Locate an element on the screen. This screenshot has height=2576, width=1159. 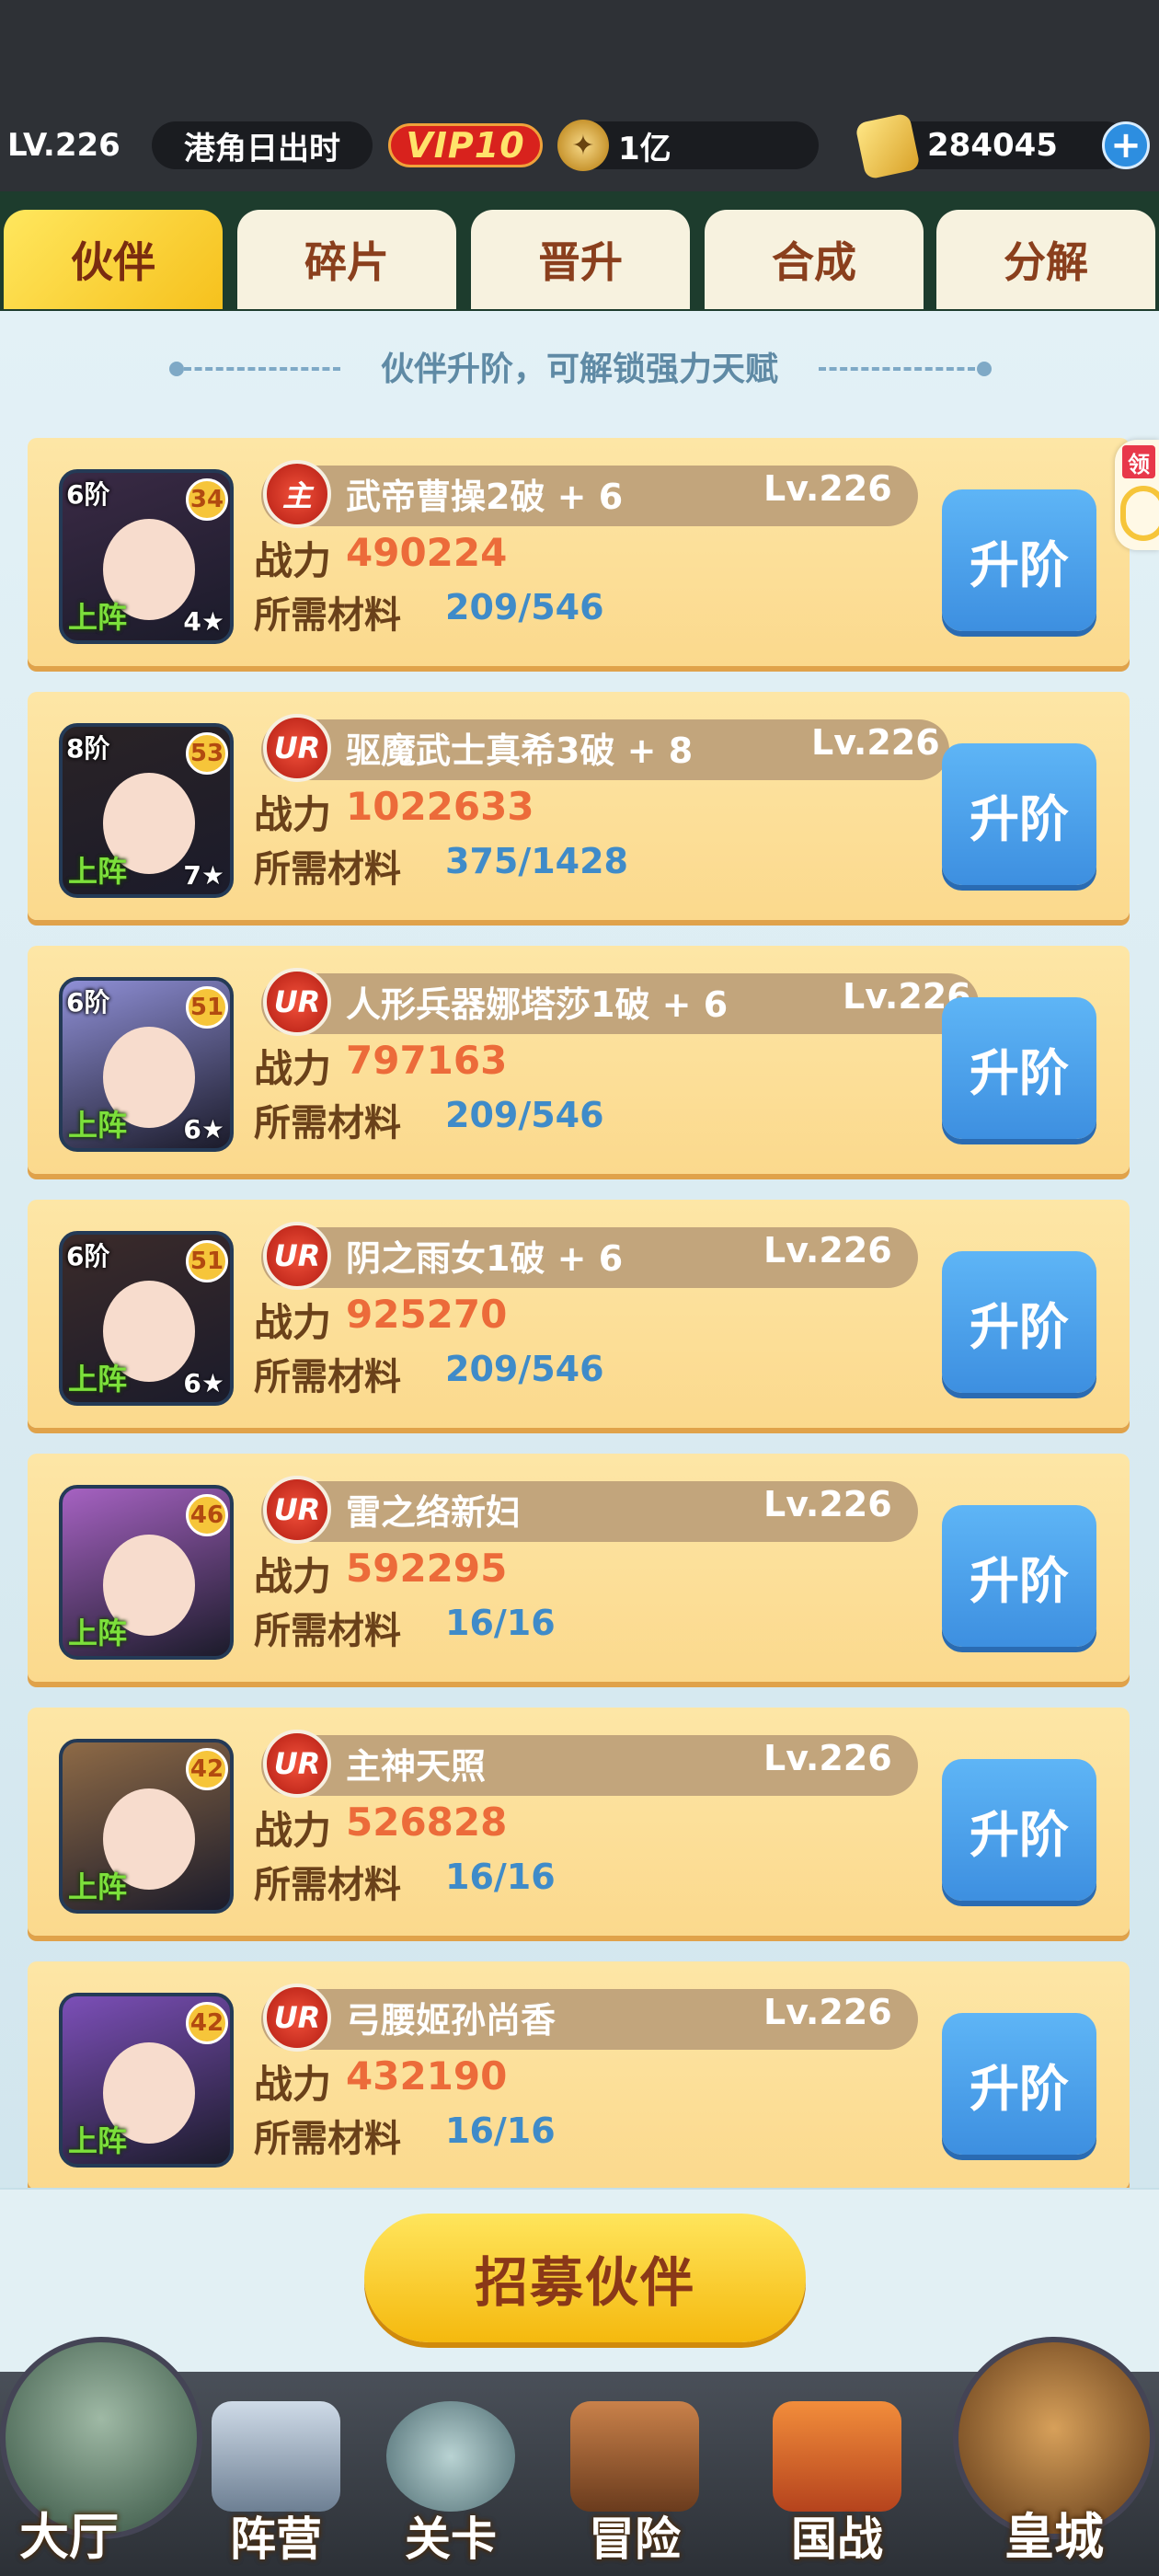
tab-partner: 伙伴 is located at coordinates (113, 259).